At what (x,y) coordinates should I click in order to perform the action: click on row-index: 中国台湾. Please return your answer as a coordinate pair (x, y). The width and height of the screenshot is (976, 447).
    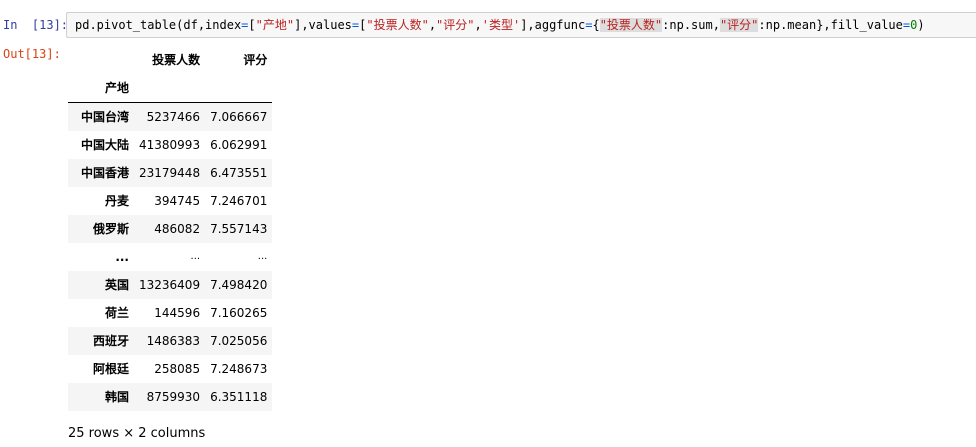
    Looking at the image, I should click on (104, 117).